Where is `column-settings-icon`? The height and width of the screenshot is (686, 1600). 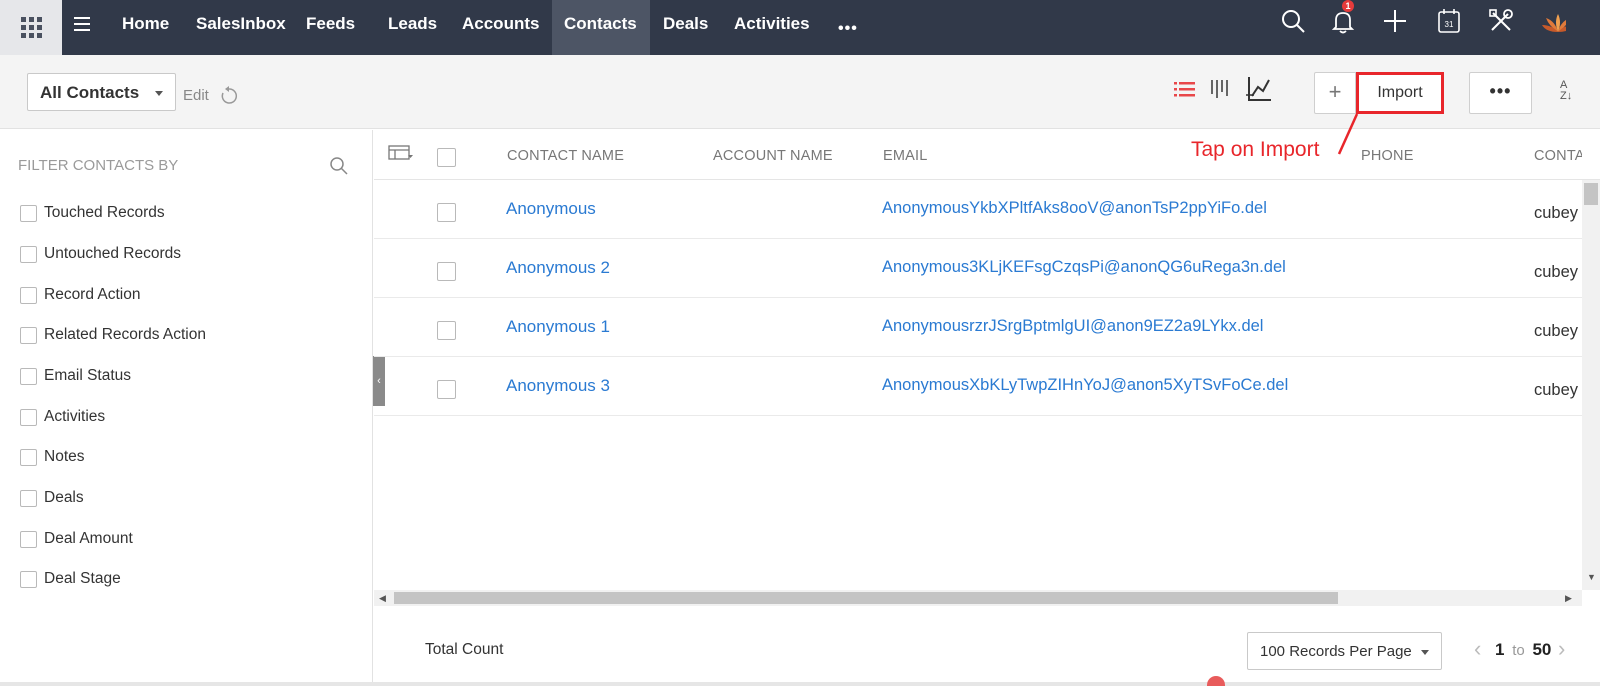
column-settings-icon is located at coordinates (401, 154).